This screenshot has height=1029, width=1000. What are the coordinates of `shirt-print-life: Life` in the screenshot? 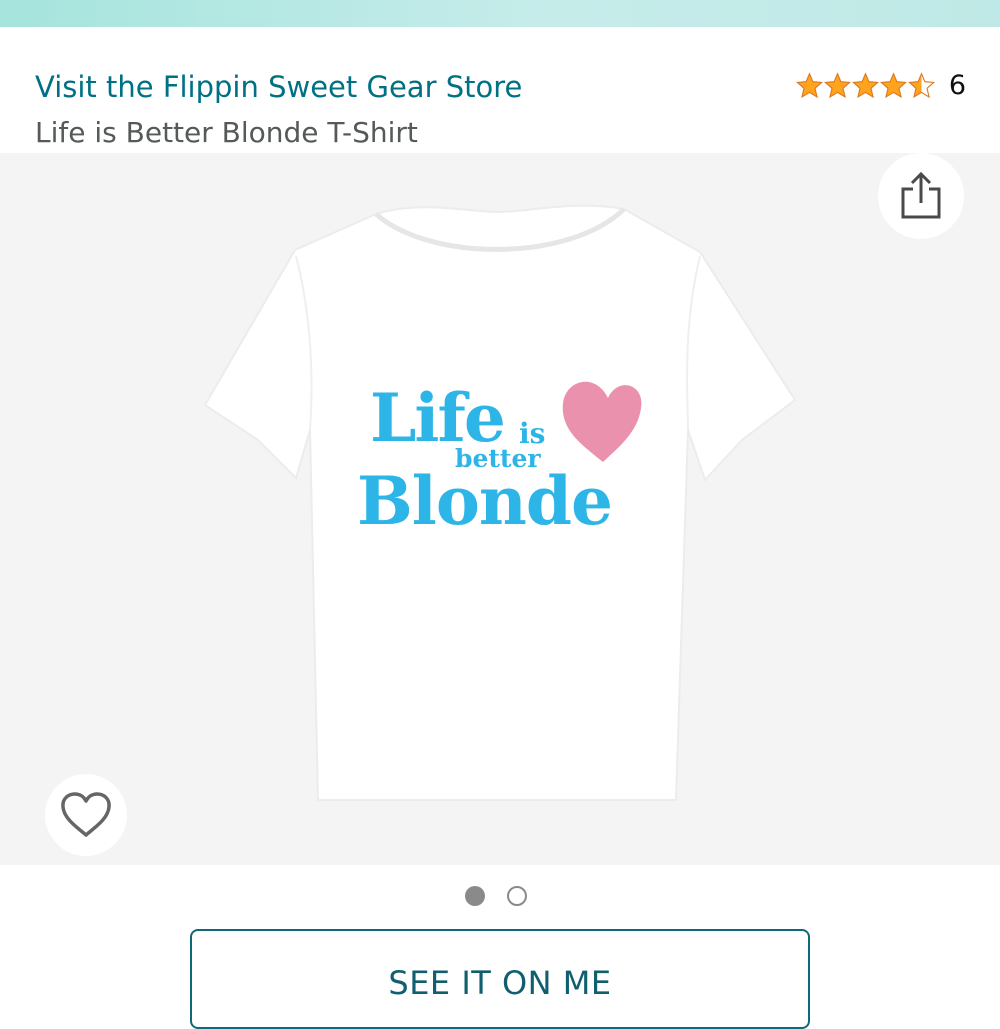 It's located at (438, 418).